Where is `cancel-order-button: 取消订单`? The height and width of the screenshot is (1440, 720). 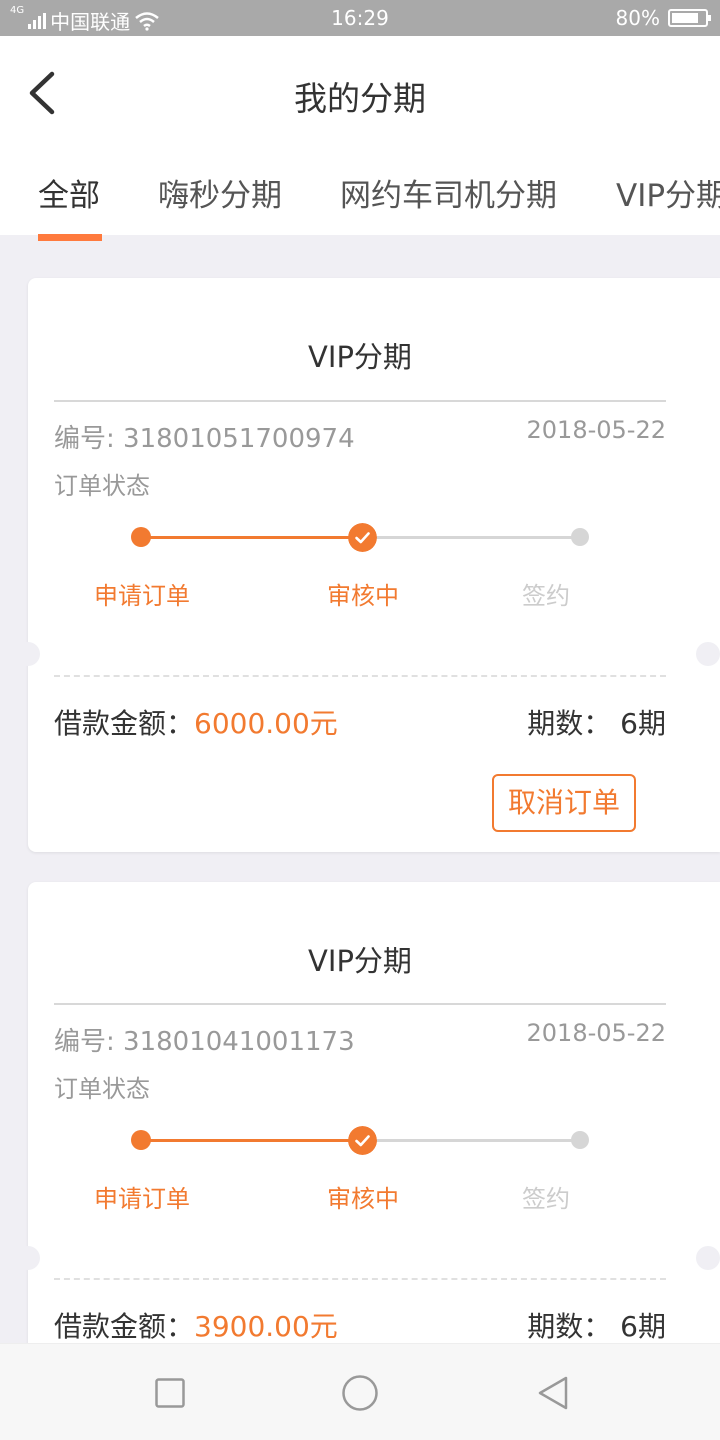 cancel-order-button: 取消订单 is located at coordinates (564, 803).